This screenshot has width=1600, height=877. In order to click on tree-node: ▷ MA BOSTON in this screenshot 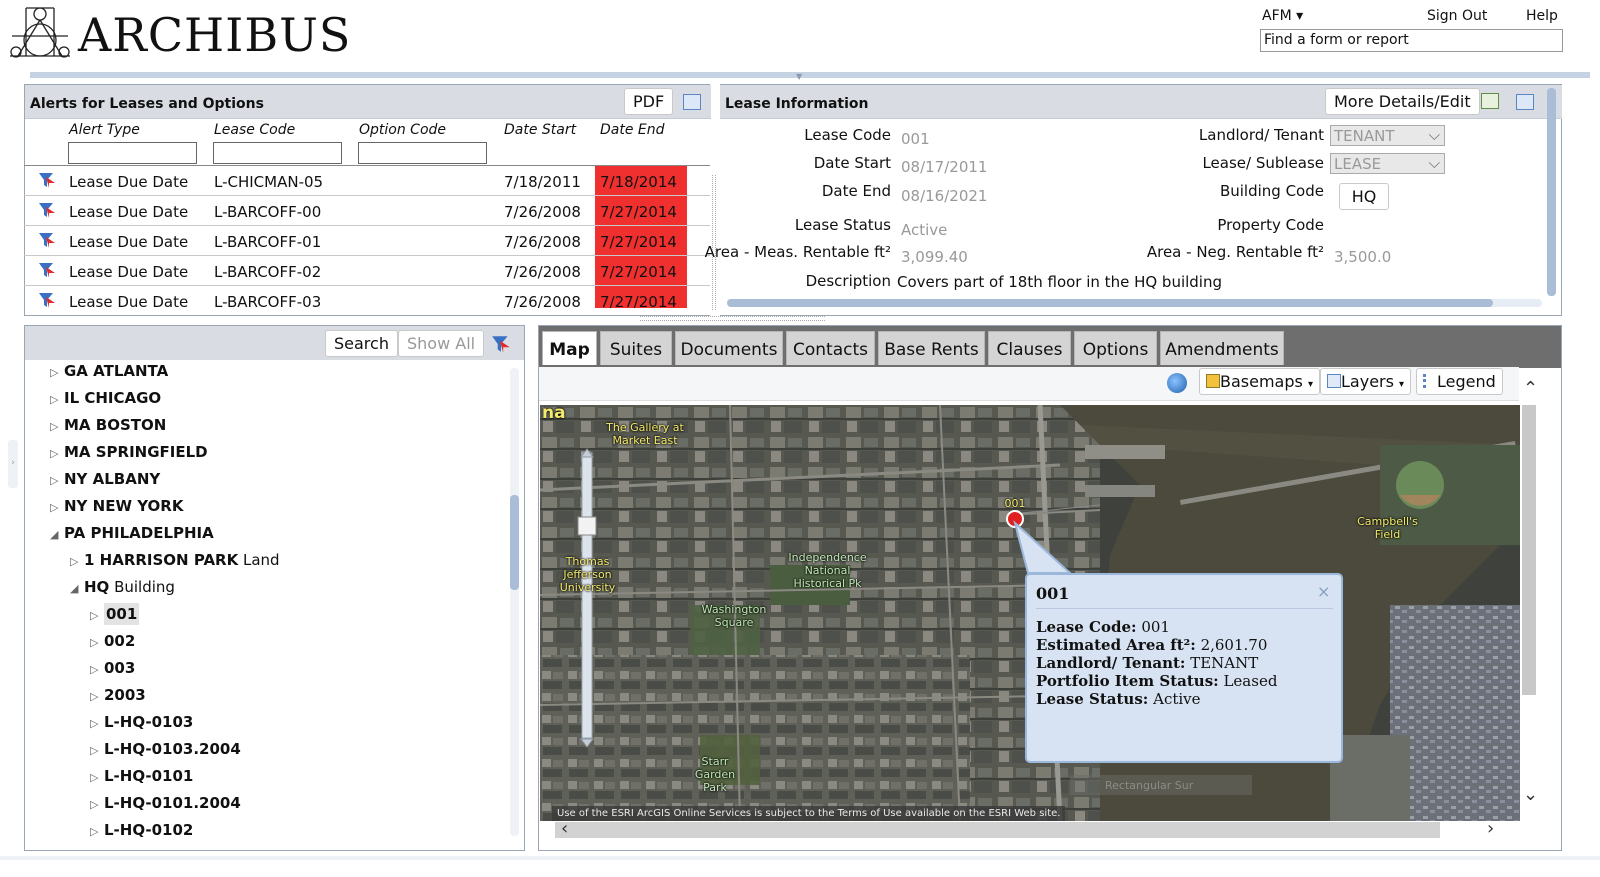, I will do `click(108, 425)`.